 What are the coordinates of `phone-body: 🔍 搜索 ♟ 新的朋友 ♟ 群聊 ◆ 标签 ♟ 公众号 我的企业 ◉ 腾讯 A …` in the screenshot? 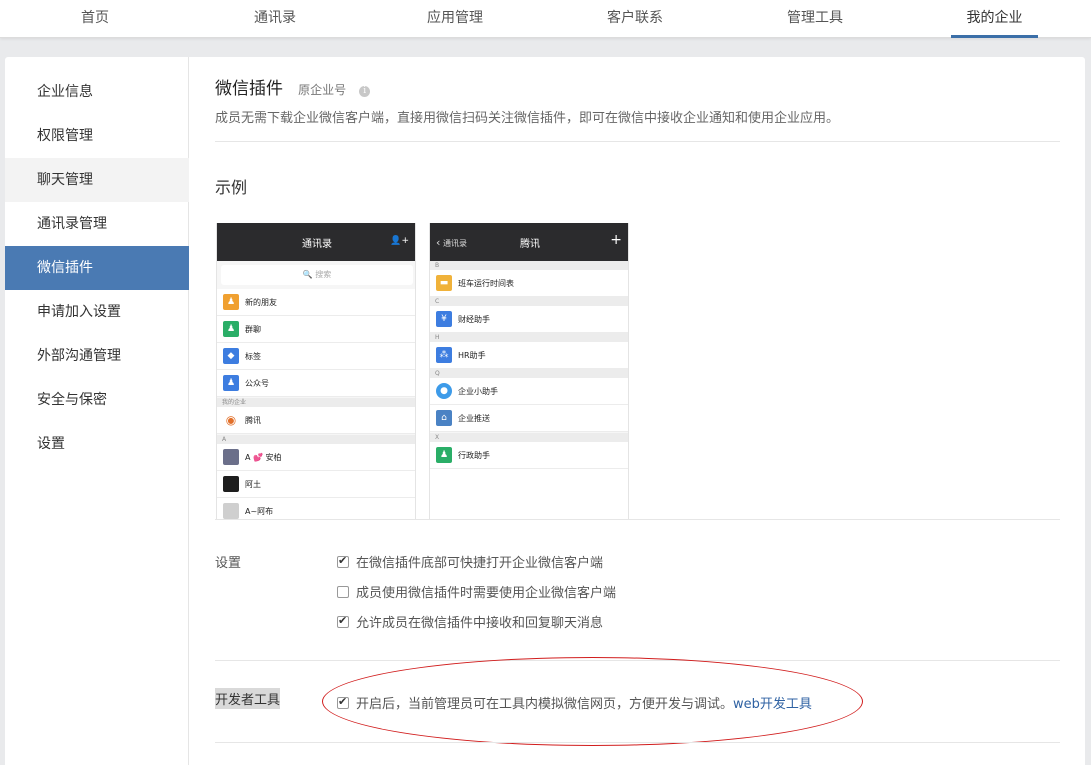 It's located at (316, 390).